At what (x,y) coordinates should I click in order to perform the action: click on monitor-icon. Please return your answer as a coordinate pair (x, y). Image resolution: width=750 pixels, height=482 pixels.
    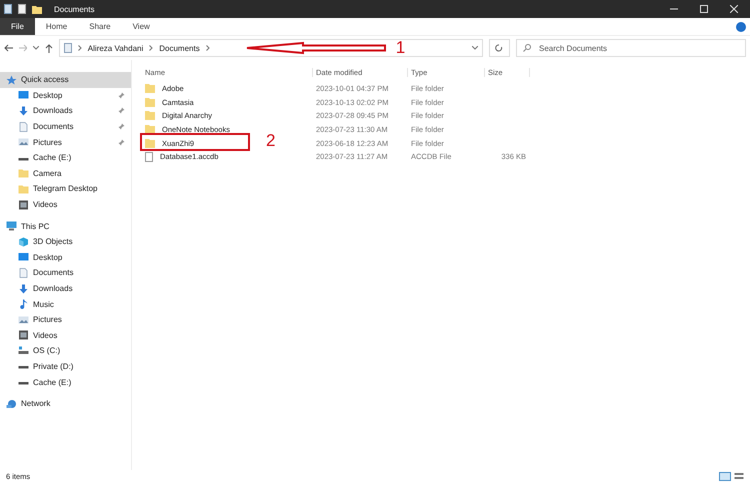
    Looking at the image, I should click on (11, 226).